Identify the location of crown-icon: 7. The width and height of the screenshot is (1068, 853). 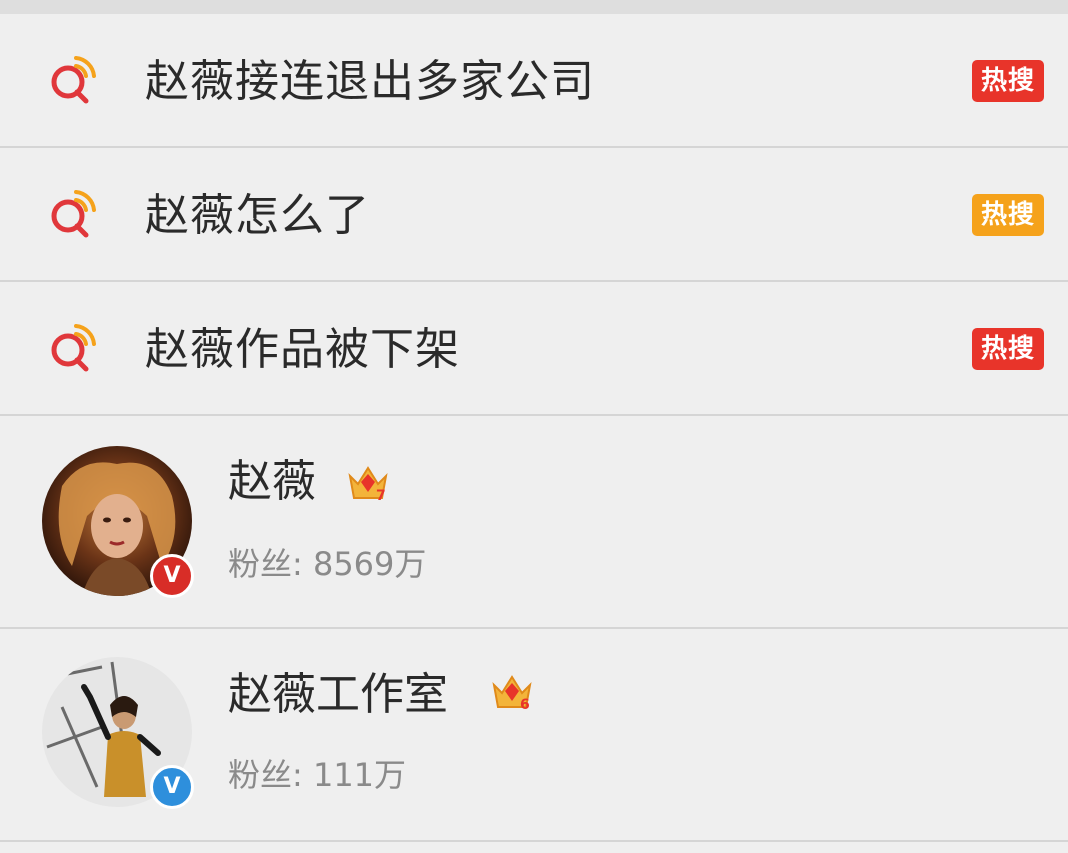
(368, 485).